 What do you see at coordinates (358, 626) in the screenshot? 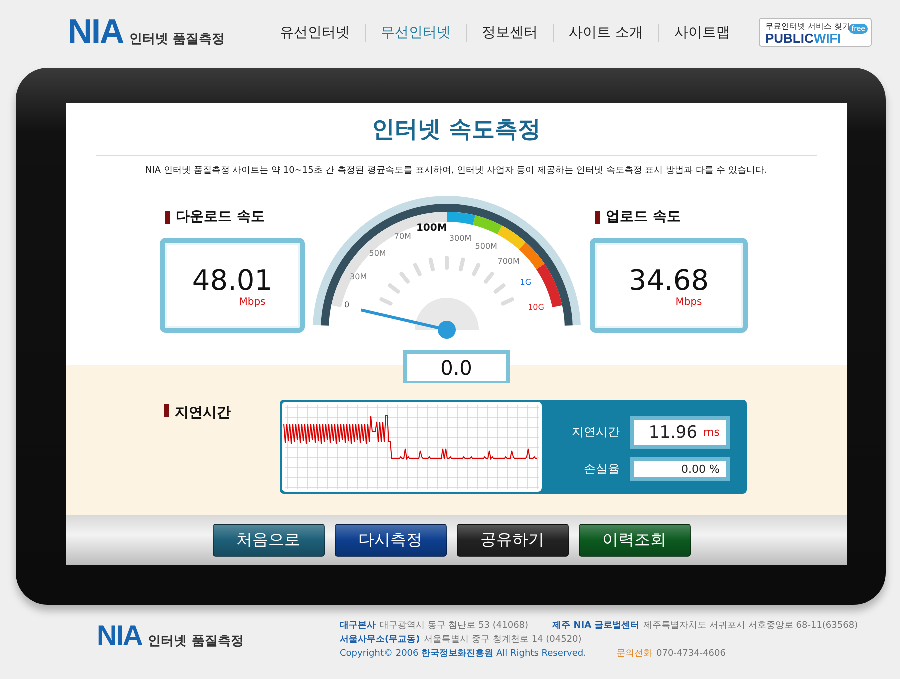
I see `footer-text: 대구본사` at bounding box center [358, 626].